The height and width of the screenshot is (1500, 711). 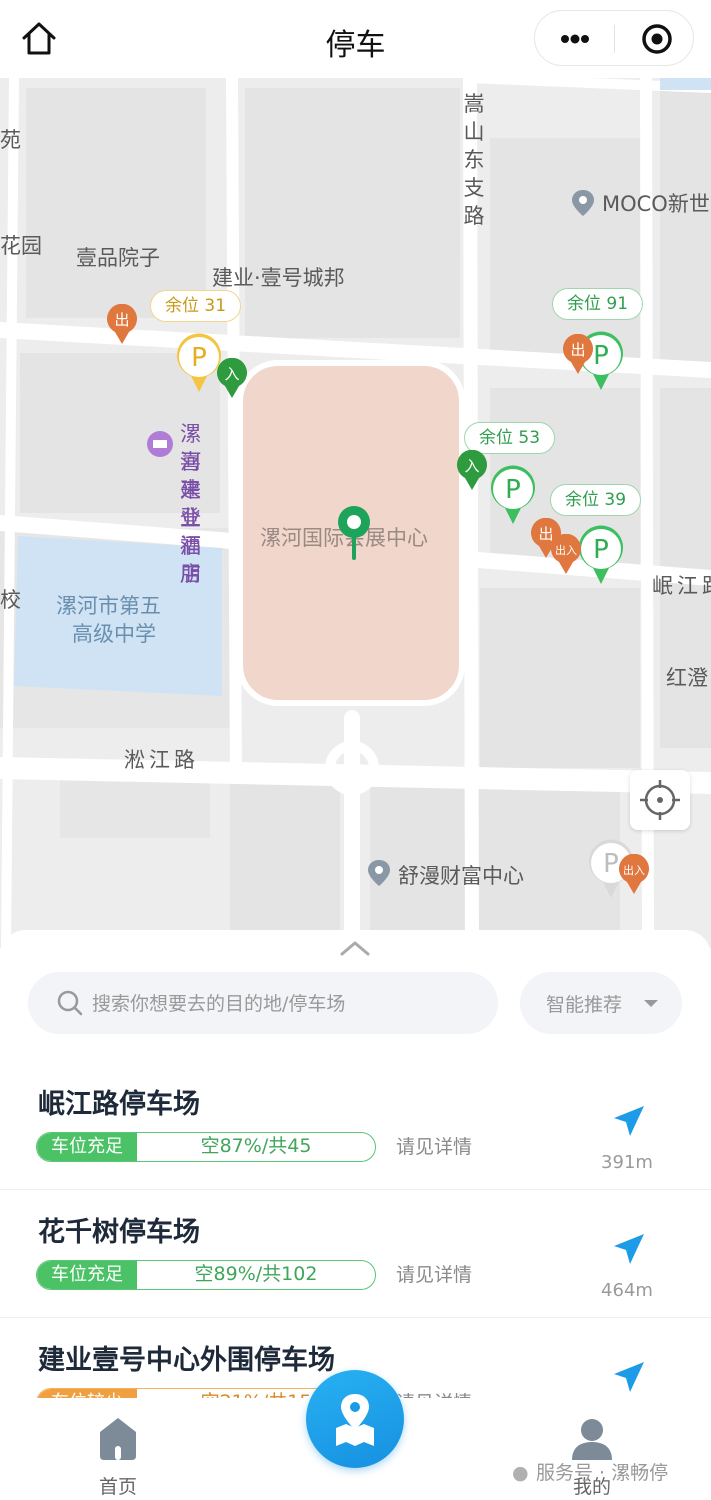 What do you see at coordinates (114, 634) in the screenshot?
I see `poi-label-school-2: 高级中学` at bounding box center [114, 634].